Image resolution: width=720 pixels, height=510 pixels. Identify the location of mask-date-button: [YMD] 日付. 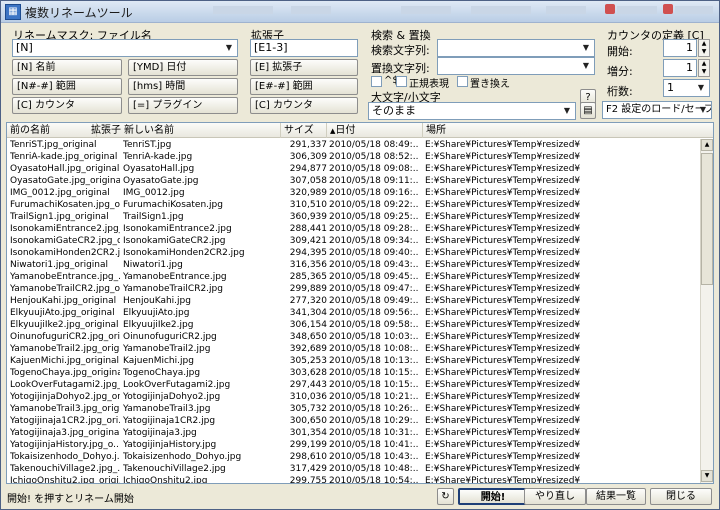
(183, 67).